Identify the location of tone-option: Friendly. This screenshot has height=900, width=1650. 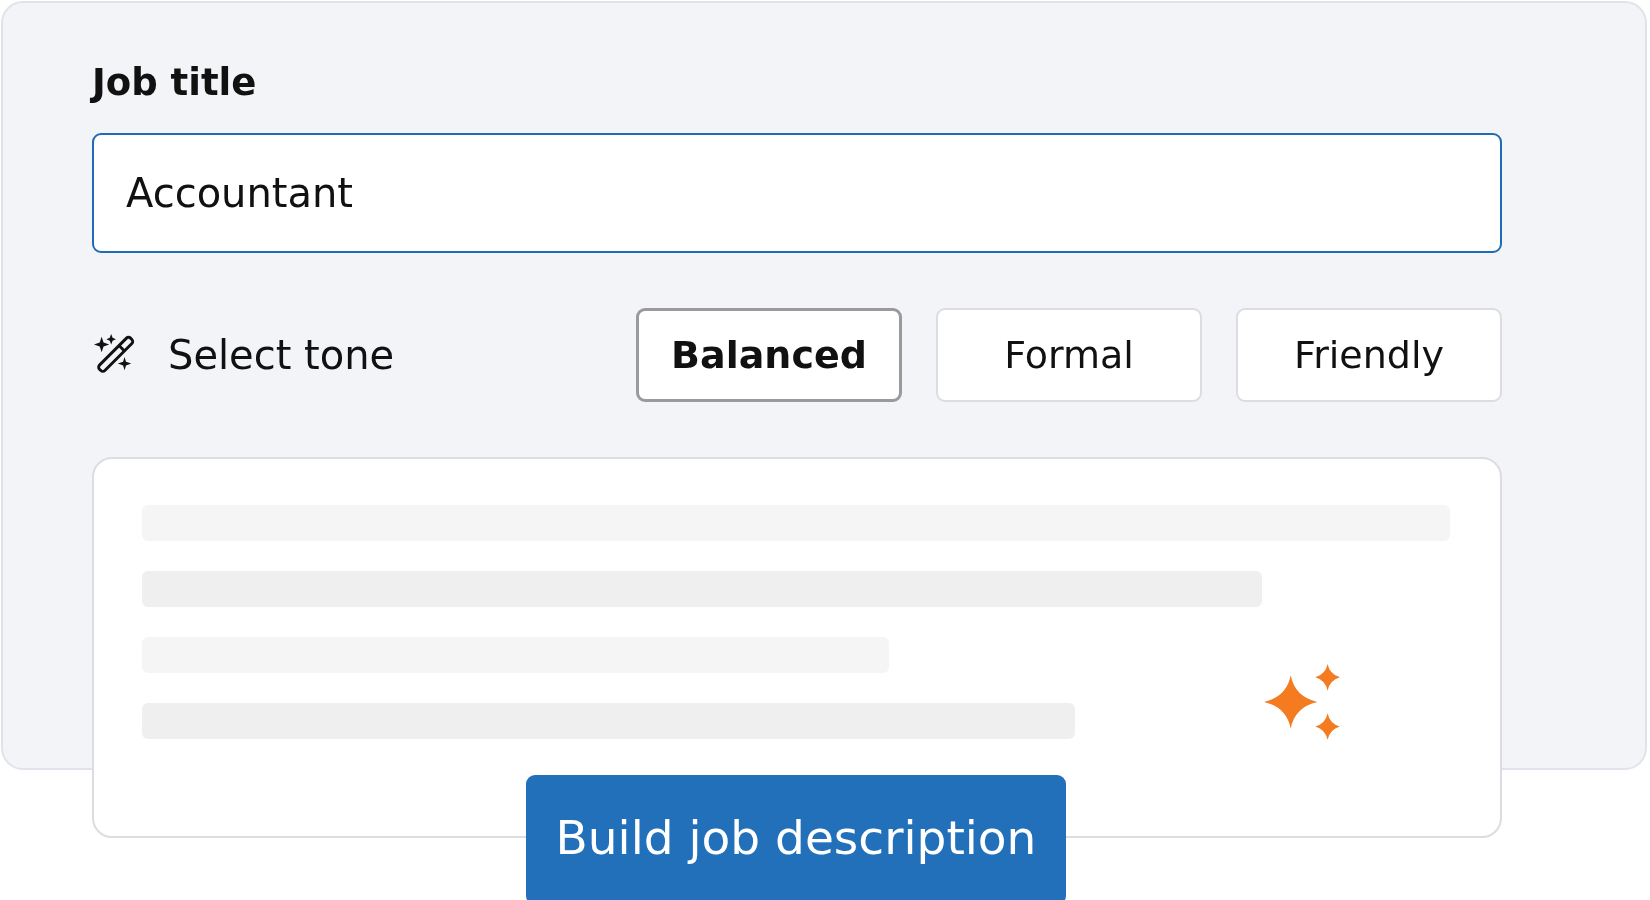
(1369, 355).